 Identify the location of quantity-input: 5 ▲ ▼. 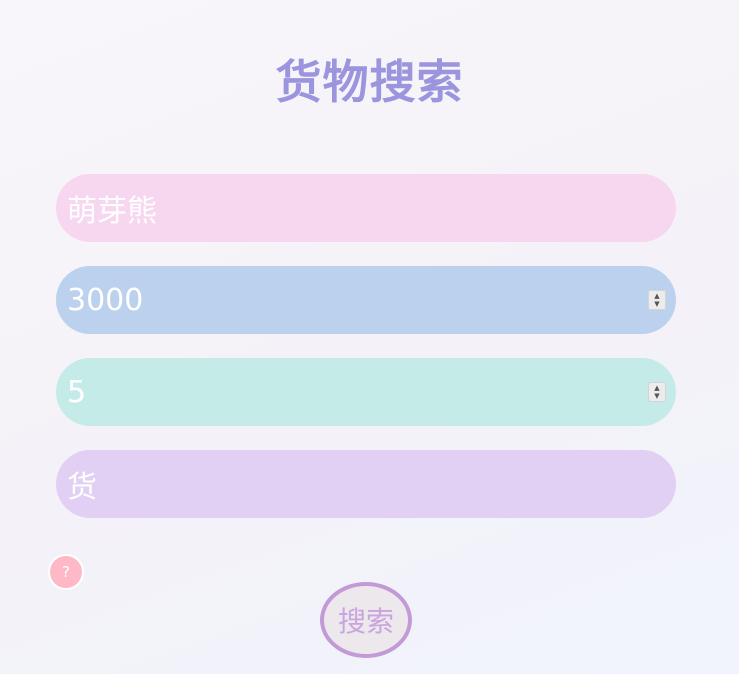
(366, 392).